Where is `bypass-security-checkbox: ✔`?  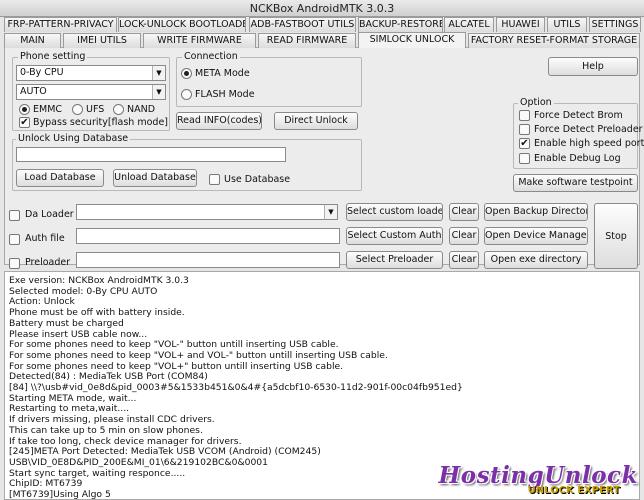
bypass-security-checkbox: ✔ is located at coordinates (24, 122).